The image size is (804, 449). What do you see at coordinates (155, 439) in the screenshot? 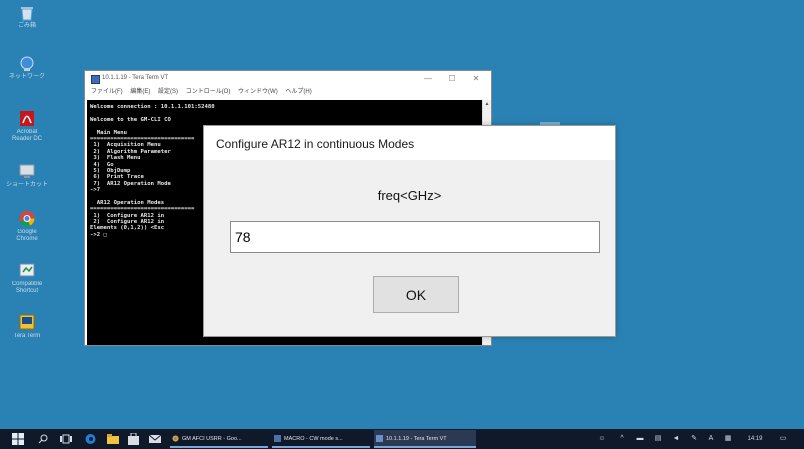
I see `mail-icon` at bounding box center [155, 439].